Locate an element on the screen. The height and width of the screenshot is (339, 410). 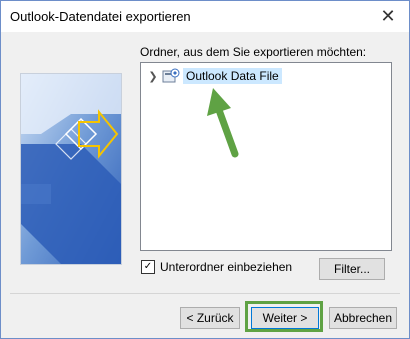
include-subfolders-label: Unterordner einbeziehen is located at coordinates (226, 267).